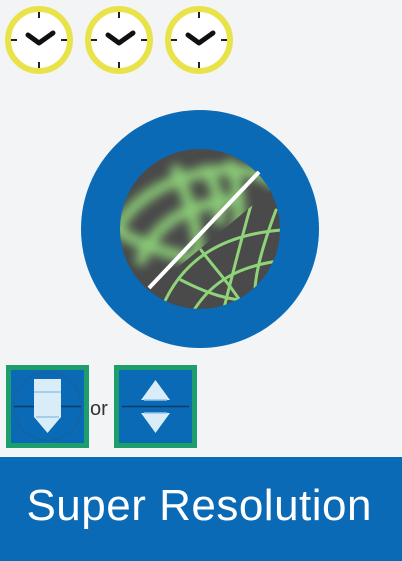 Image resolution: width=402 pixels, height=561 pixels. Describe the element at coordinates (199, 505) in the screenshot. I see `banner-title: Super Resolution` at that location.